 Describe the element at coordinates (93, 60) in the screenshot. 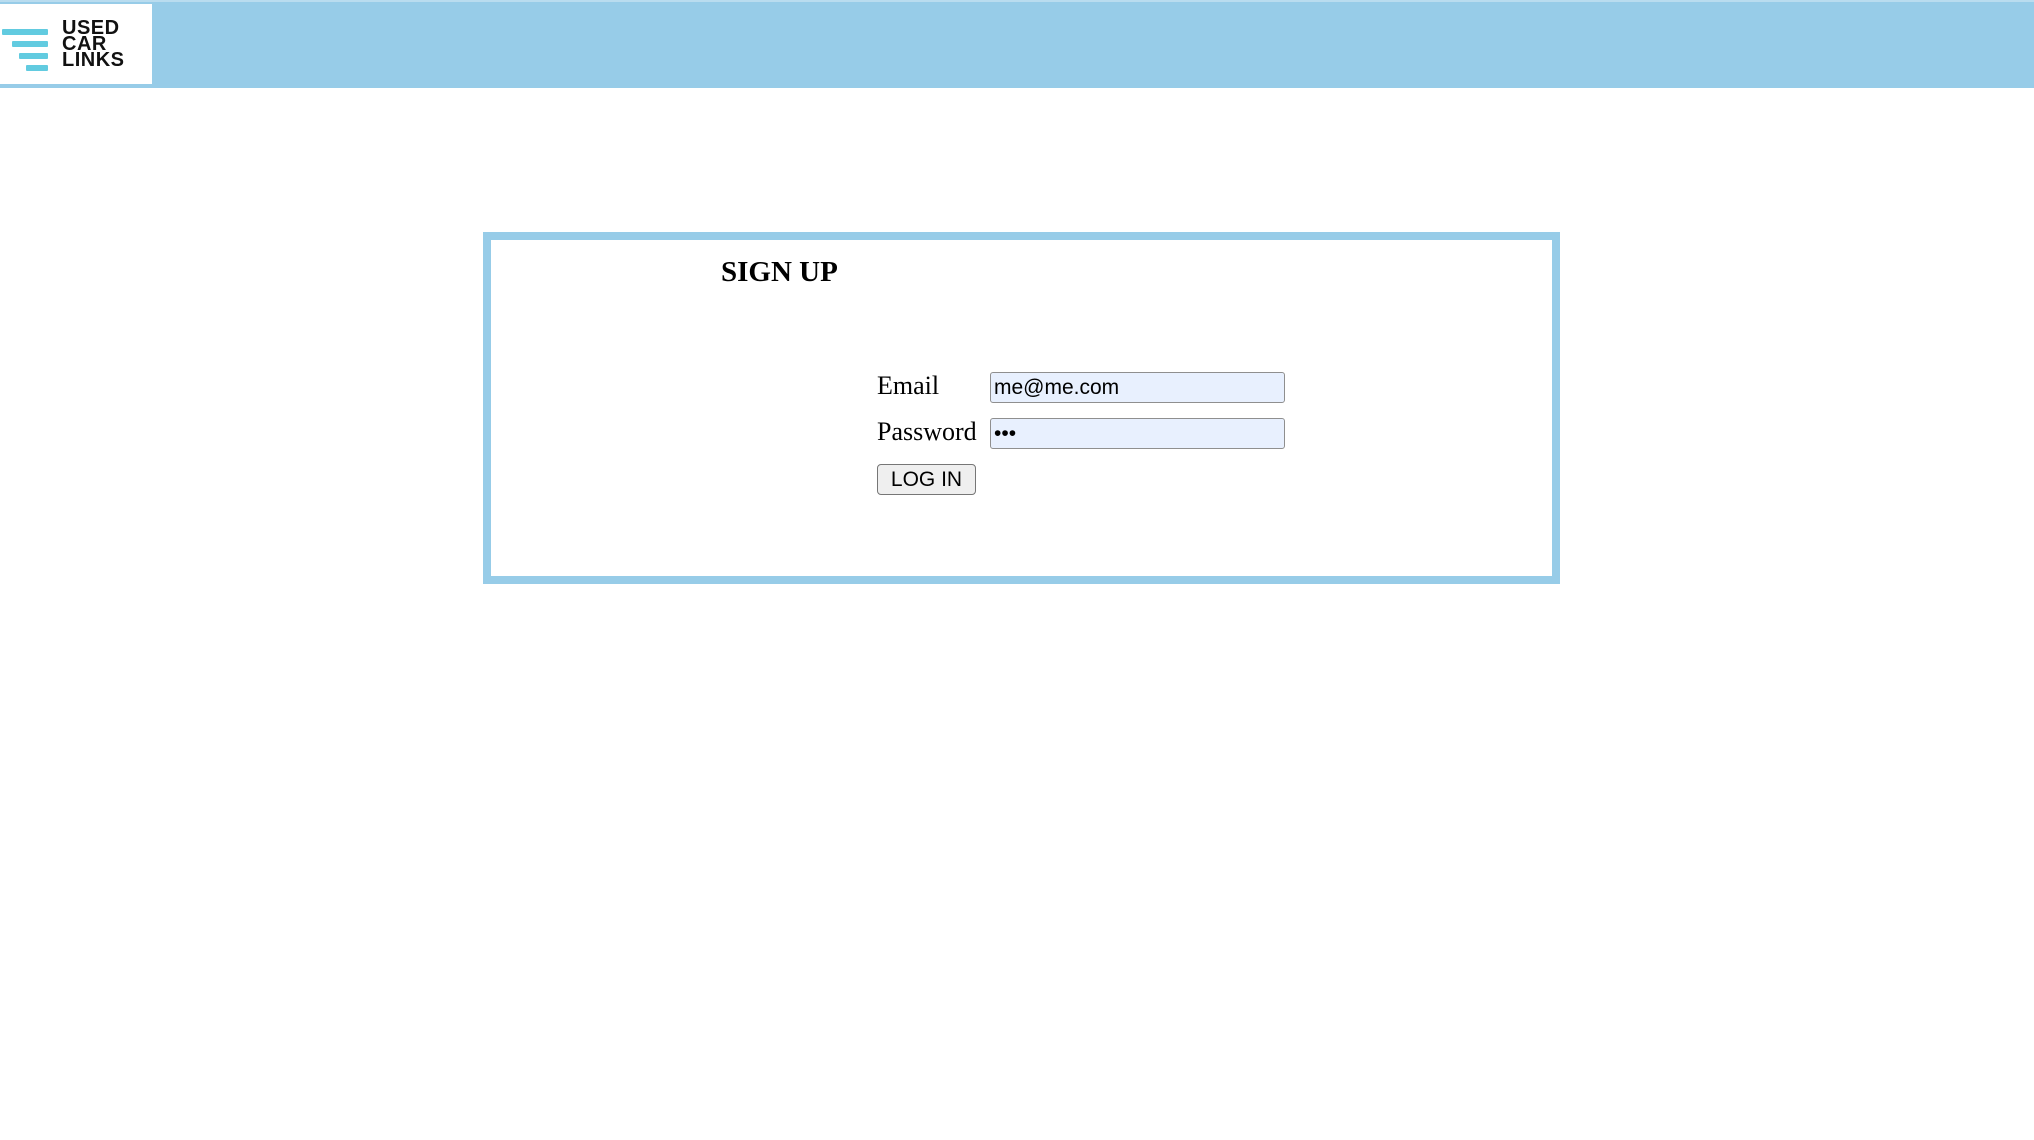

I see `logo-text-links: LINKS` at that location.